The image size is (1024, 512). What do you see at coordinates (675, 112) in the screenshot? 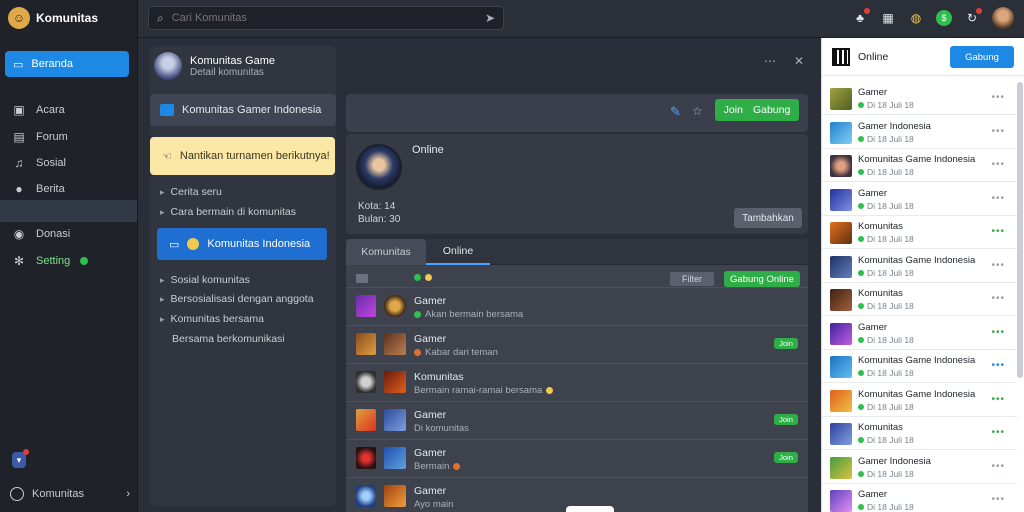
I see `pin-icon: ✎` at bounding box center [675, 112].